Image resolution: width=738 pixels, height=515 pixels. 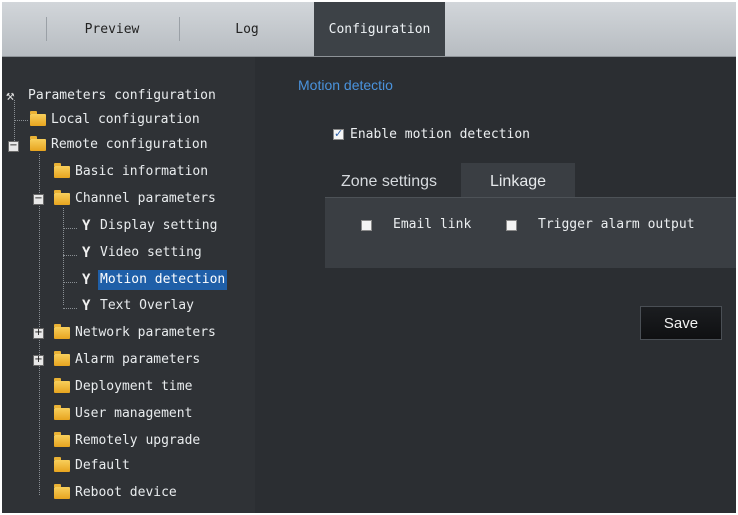 I want to click on tree-item-remotely-upgrade: Remotely upgrade, so click(x=128, y=441).